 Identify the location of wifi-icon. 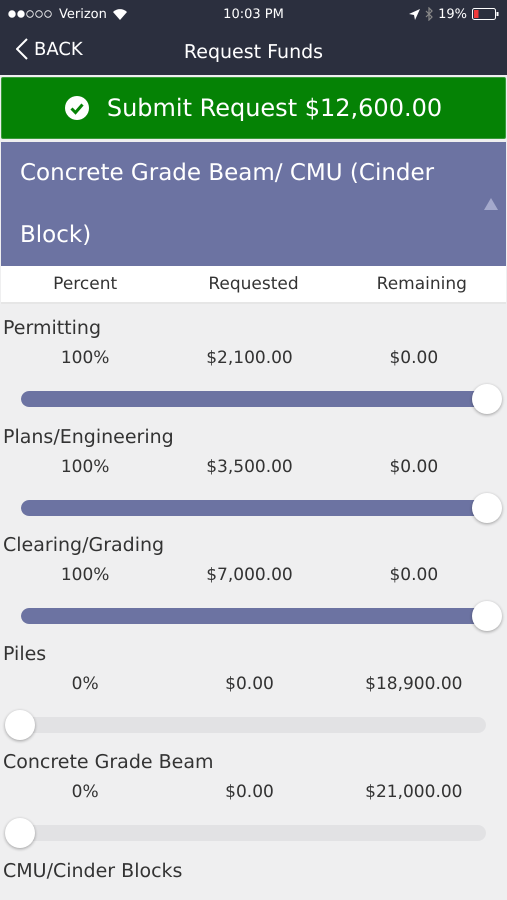
(120, 14).